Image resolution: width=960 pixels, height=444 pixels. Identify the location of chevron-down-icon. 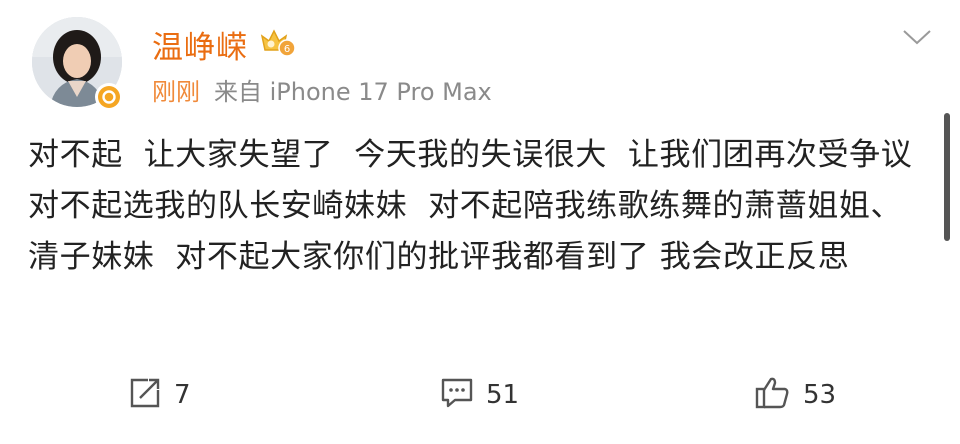
(917, 39).